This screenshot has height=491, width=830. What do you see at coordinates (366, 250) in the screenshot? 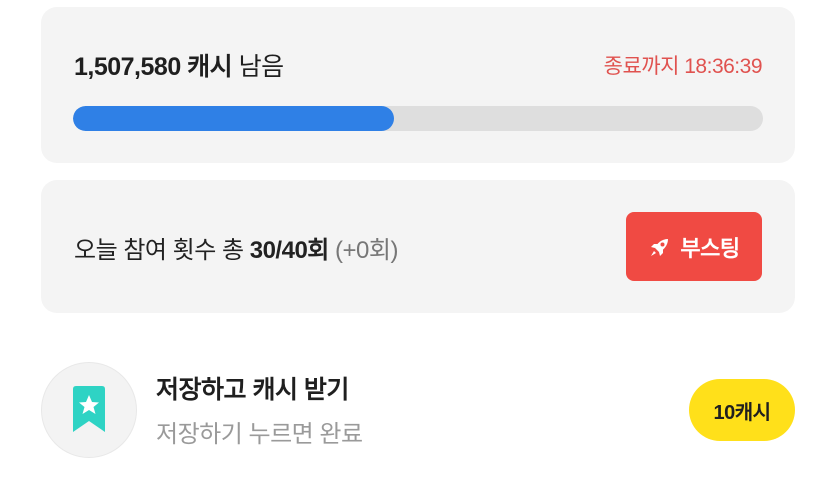
I see `participation-extra: (+0회)` at bounding box center [366, 250].